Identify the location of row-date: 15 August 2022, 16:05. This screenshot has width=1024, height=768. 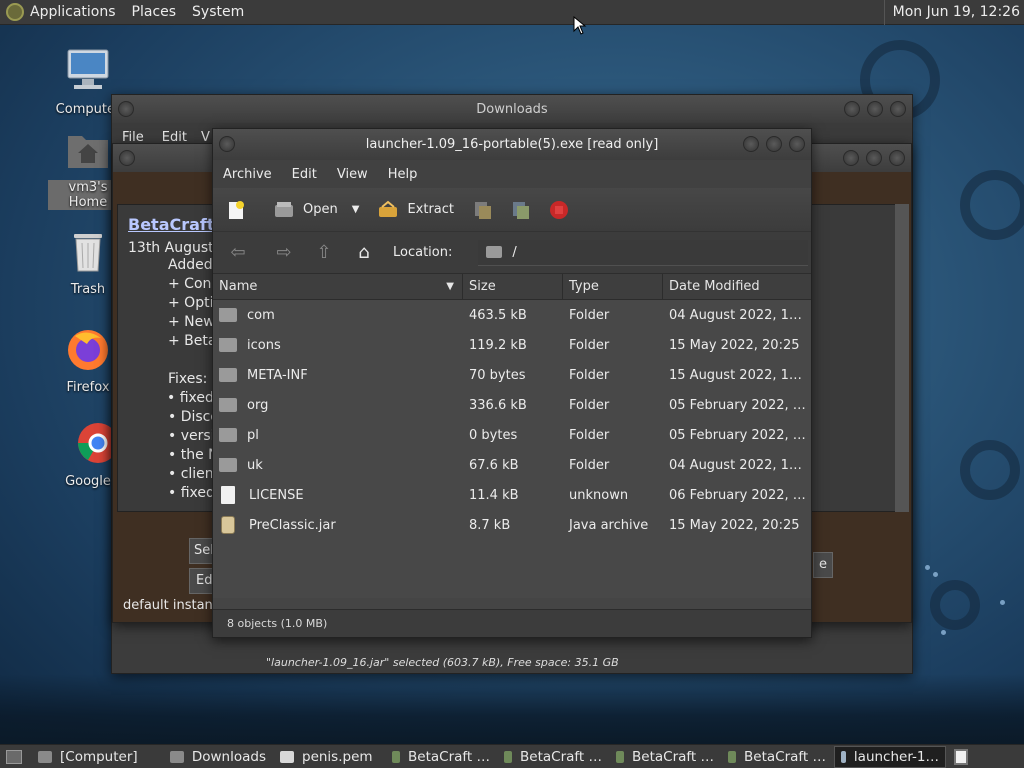
(739, 375).